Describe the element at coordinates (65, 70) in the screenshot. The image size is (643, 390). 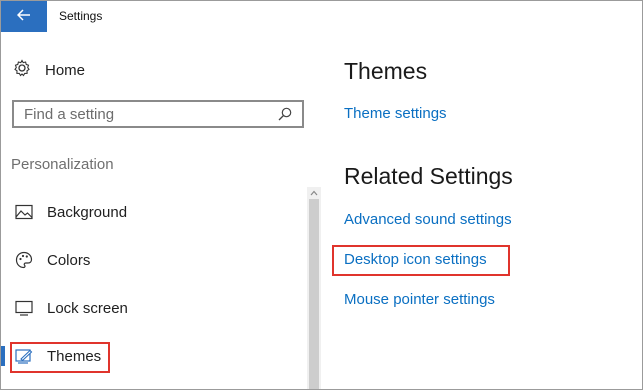
I see `nav-home-label: Home` at that location.